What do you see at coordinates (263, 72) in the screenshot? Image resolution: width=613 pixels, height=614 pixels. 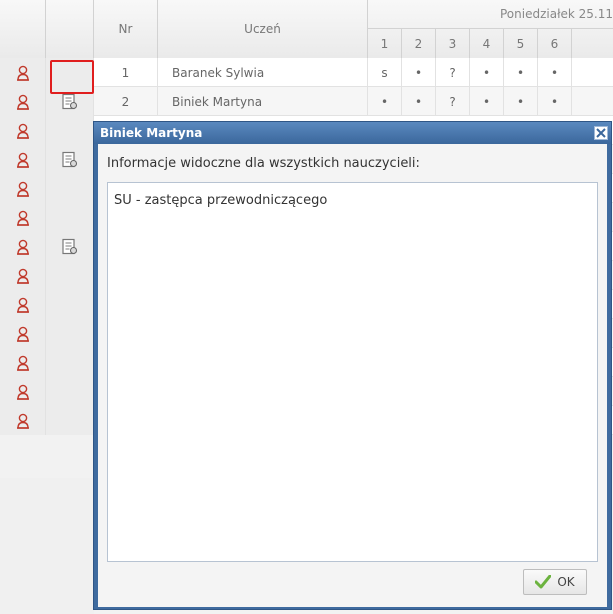 I see `student-name: Baranek Sylwia` at bounding box center [263, 72].